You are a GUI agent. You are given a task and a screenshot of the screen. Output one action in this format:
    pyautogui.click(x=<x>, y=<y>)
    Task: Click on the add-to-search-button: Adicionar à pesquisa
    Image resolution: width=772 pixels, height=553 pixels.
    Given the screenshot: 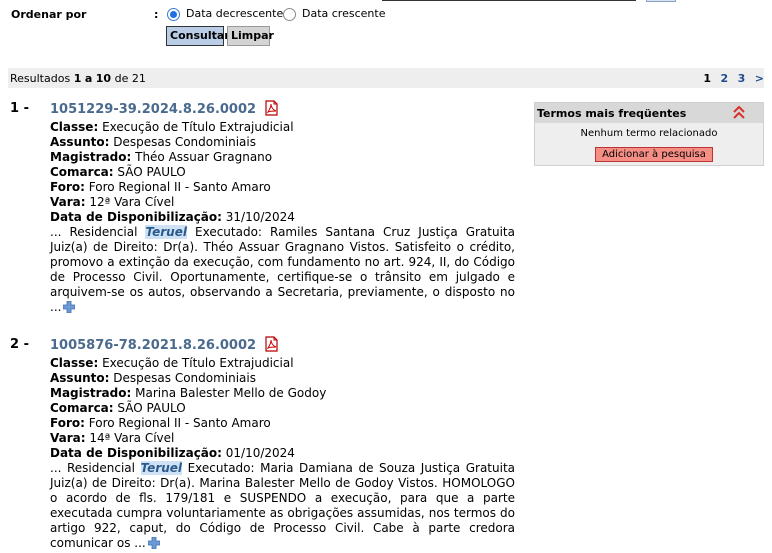 What is the action you would take?
    pyautogui.click(x=654, y=154)
    